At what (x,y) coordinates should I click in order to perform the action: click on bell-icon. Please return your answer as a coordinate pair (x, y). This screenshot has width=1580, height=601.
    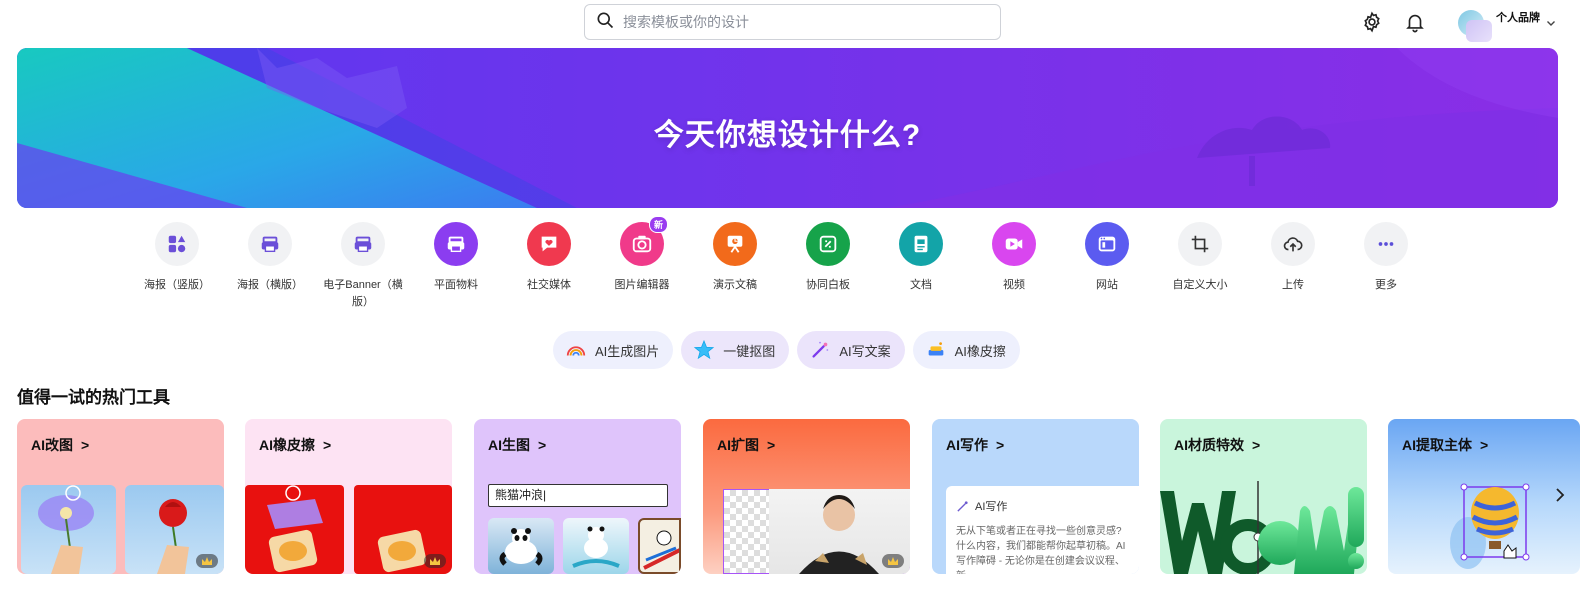
    Looking at the image, I should click on (1415, 22).